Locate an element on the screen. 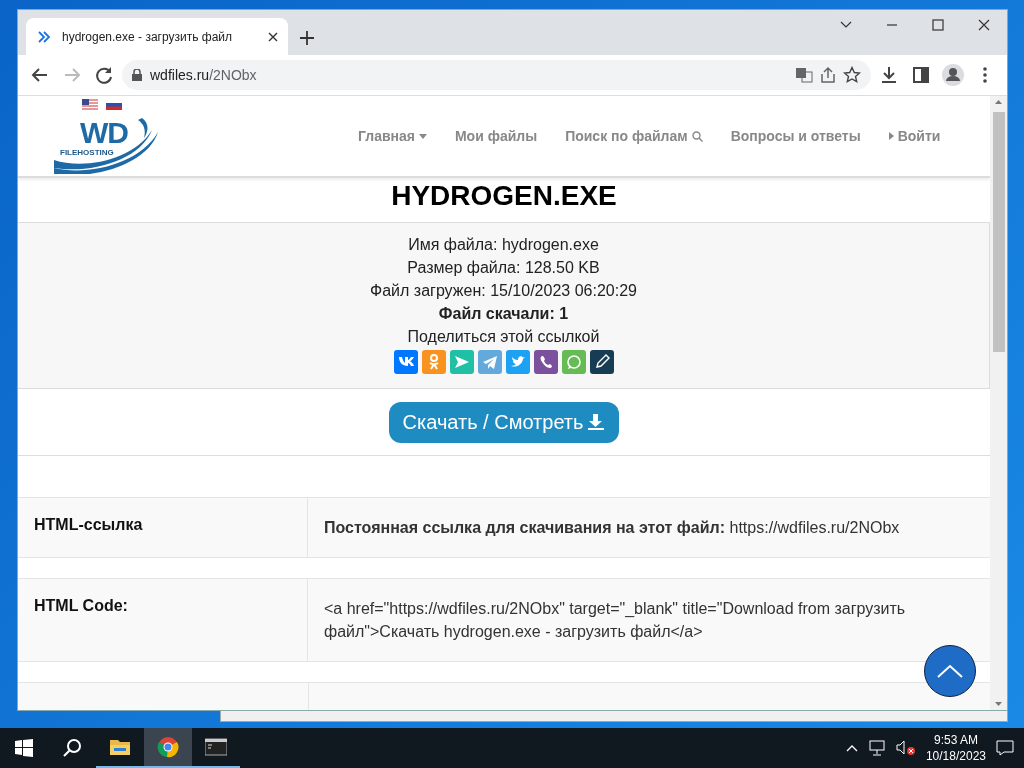 The width and height of the screenshot is (1024, 768). share-icon is located at coordinates (828, 75).